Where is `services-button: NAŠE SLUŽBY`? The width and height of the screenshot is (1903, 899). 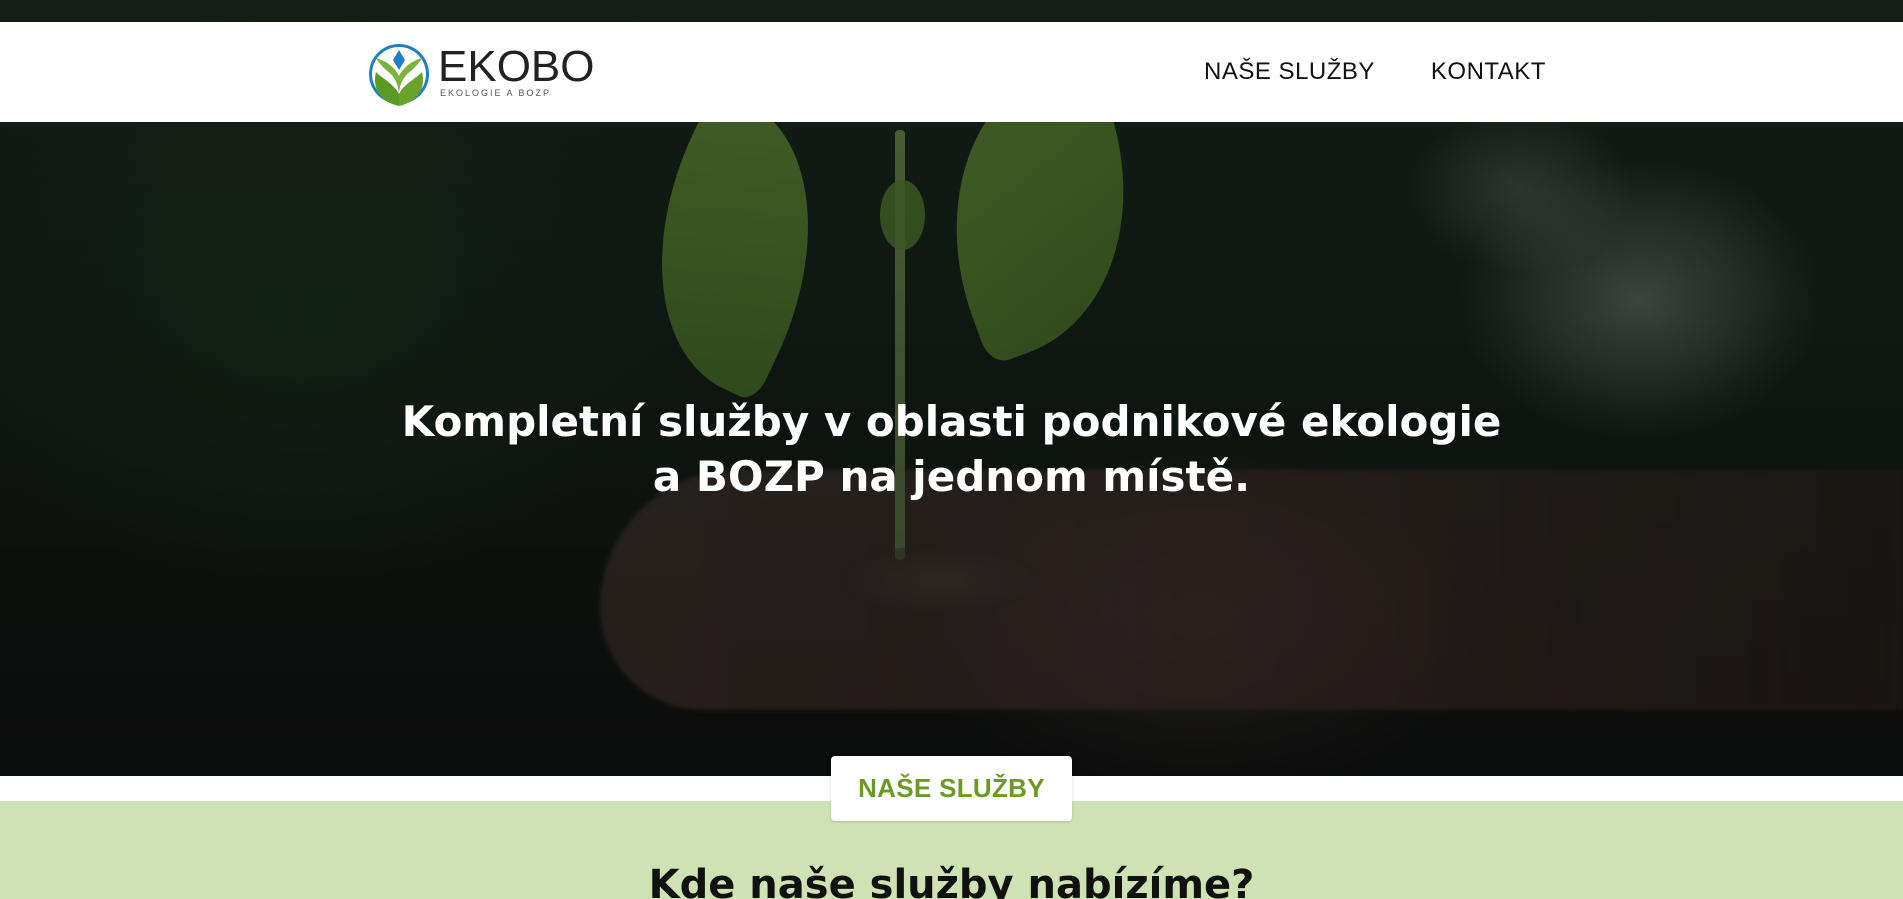 services-button: NAŠE SLUŽBY is located at coordinates (951, 788).